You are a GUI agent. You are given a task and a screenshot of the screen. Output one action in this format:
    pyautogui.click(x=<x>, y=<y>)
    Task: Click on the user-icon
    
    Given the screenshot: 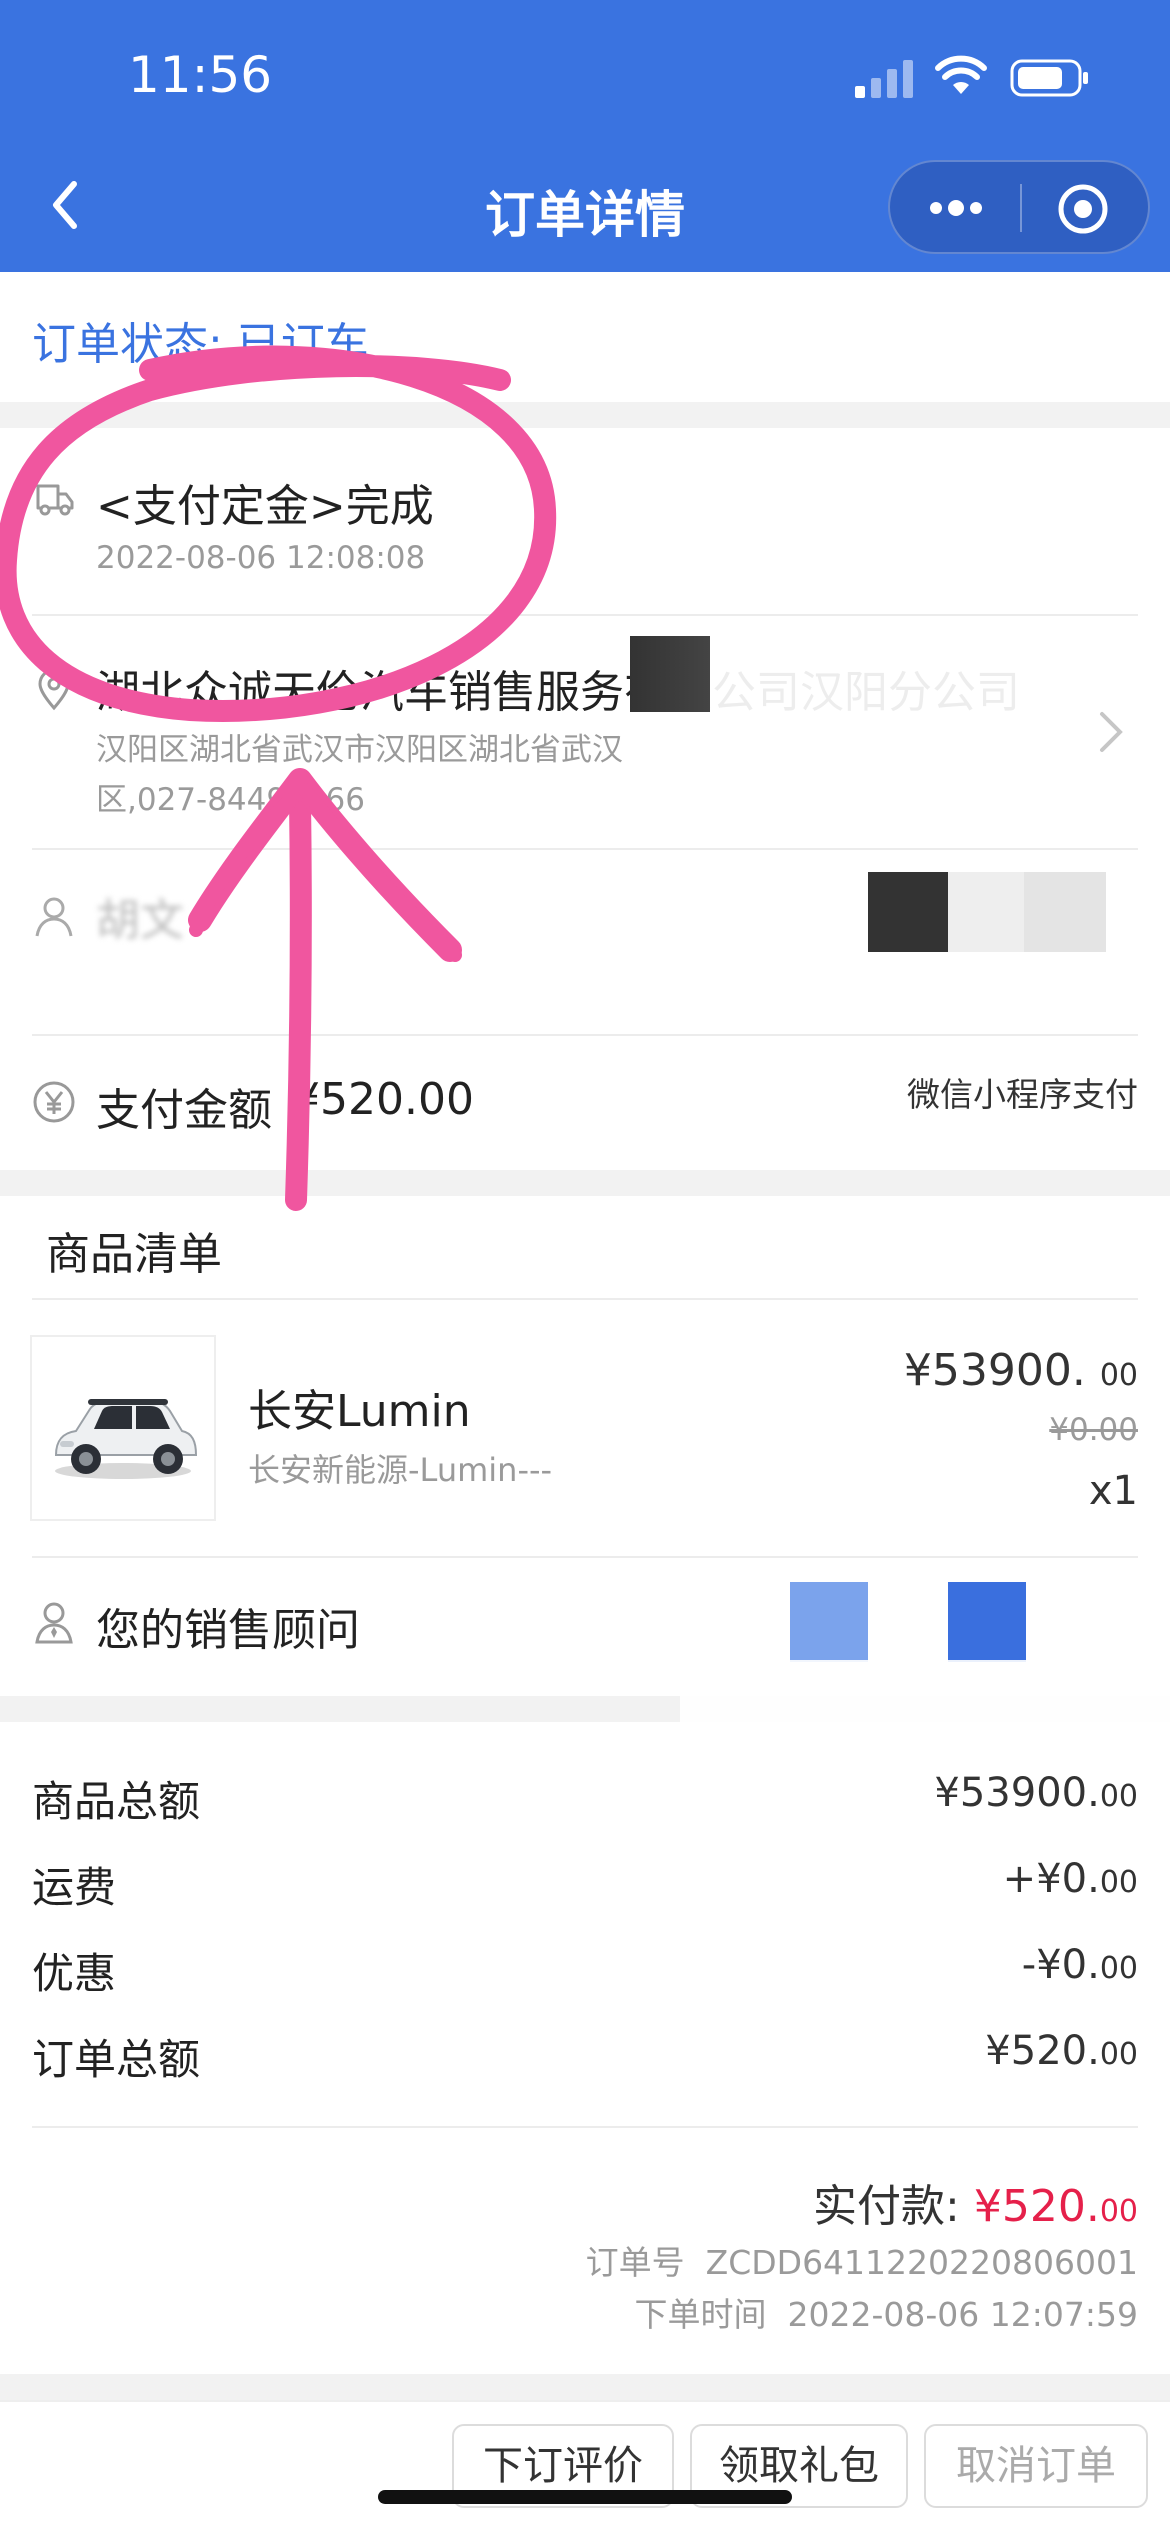 What is the action you would take?
    pyautogui.click(x=54, y=917)
    